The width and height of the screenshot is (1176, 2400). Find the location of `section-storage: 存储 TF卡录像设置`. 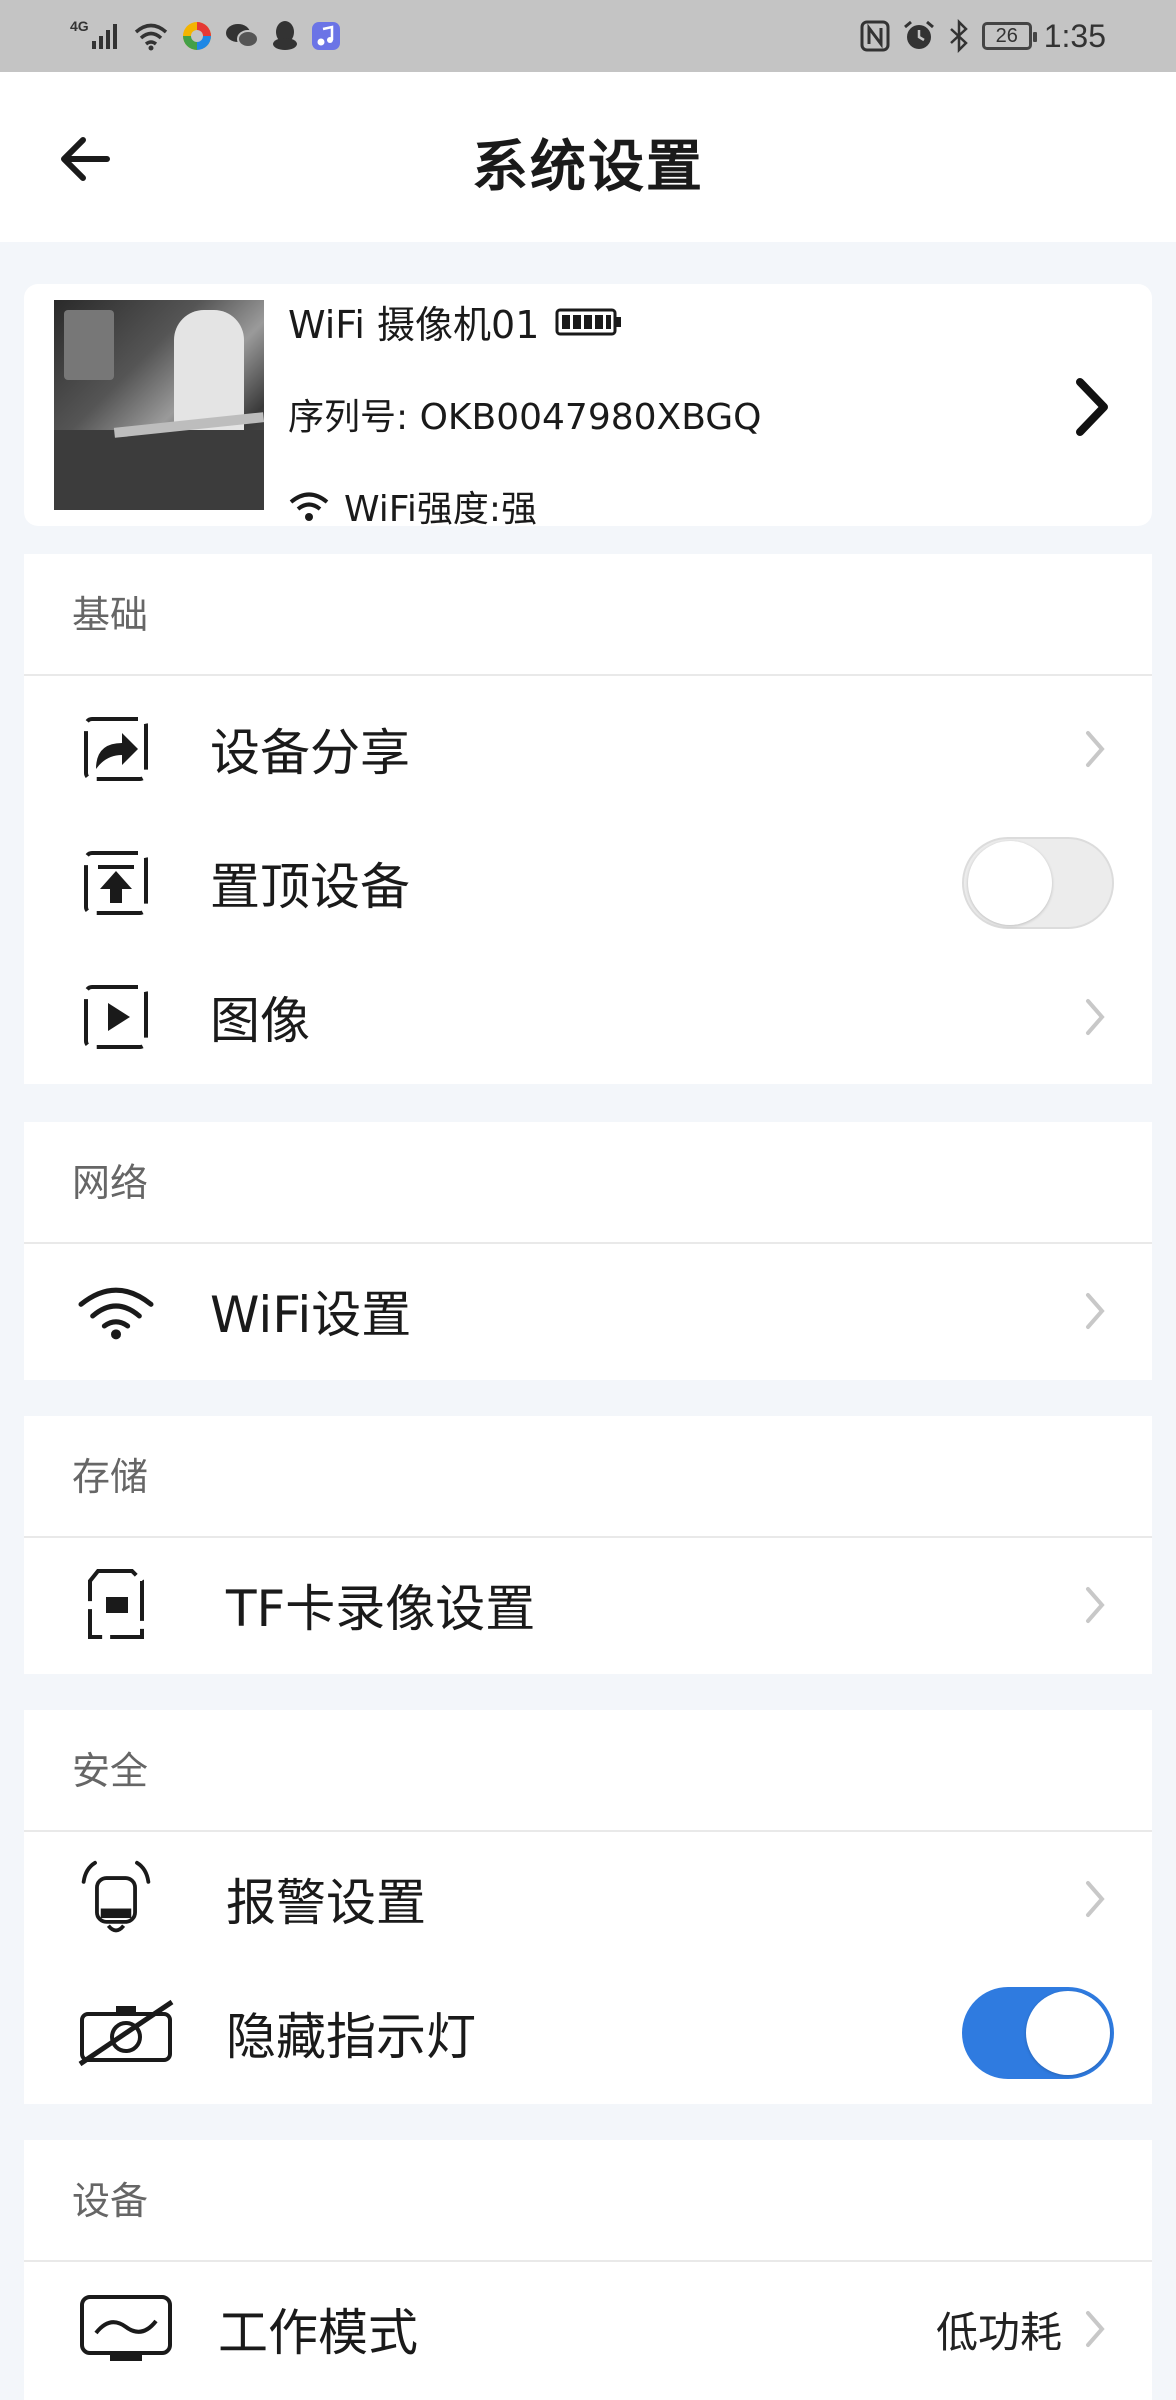

section-storage: 存储 TF卡录像设置 is located at coordinates (588, 1545).